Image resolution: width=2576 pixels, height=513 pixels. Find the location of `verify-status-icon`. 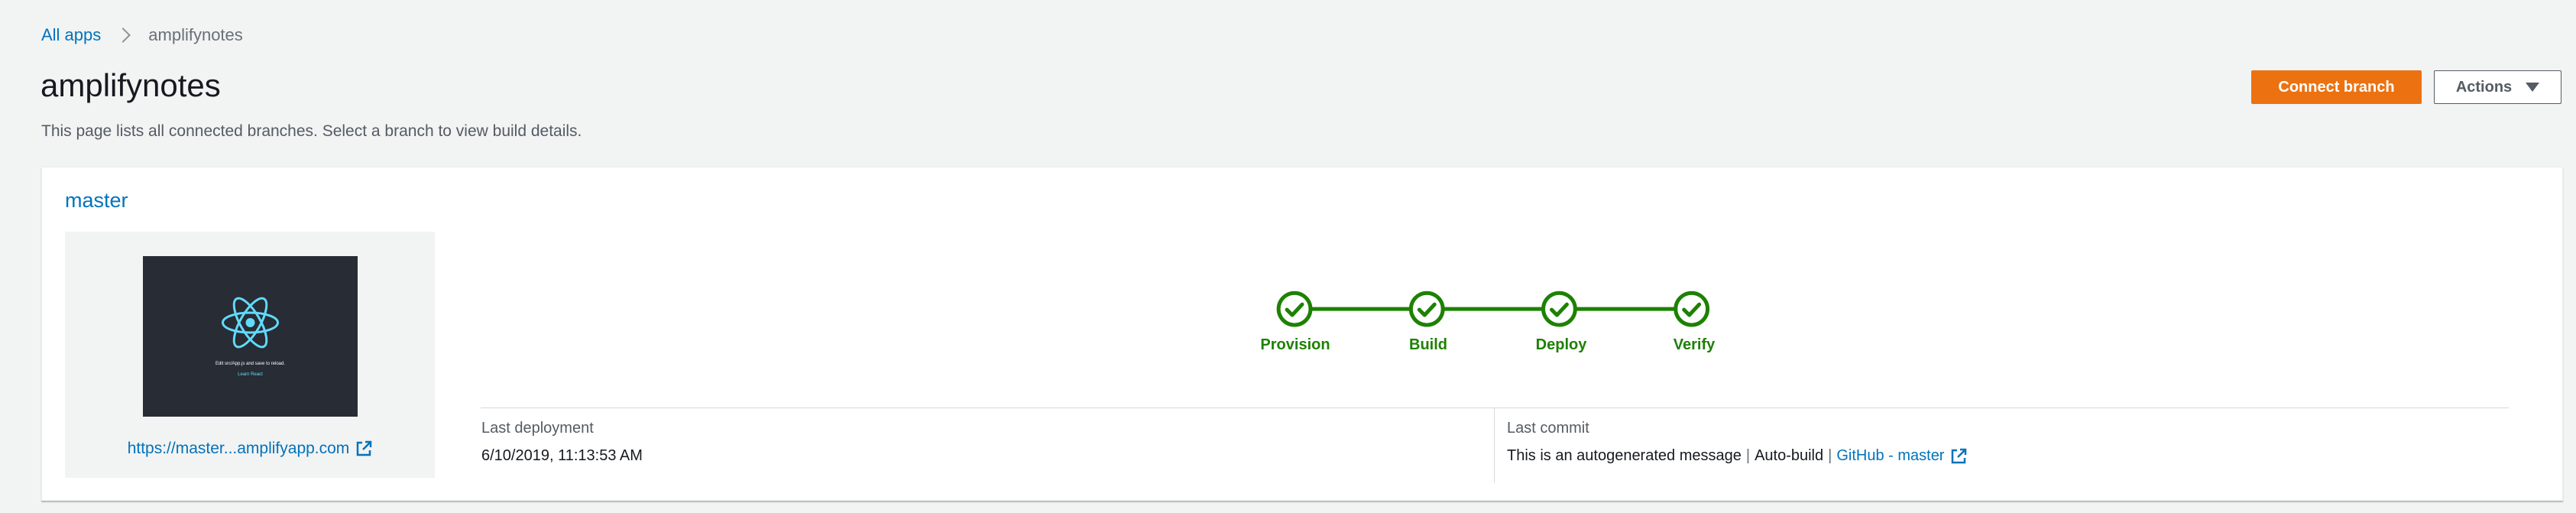

verify-status-icon is located at coordinates (1692, 309).